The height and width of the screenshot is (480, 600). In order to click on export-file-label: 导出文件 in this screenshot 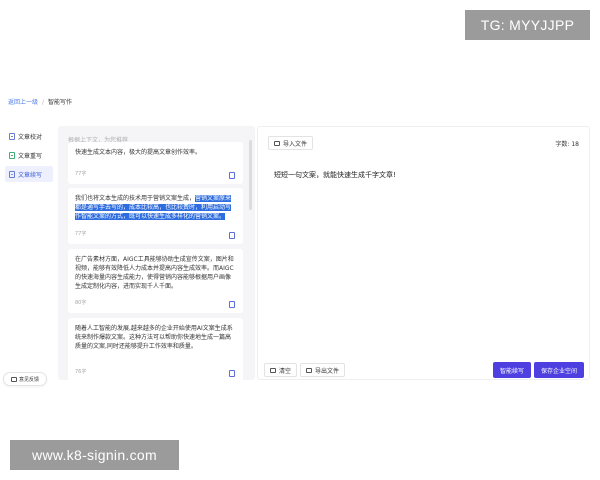, I will do `click(327, 371)`.